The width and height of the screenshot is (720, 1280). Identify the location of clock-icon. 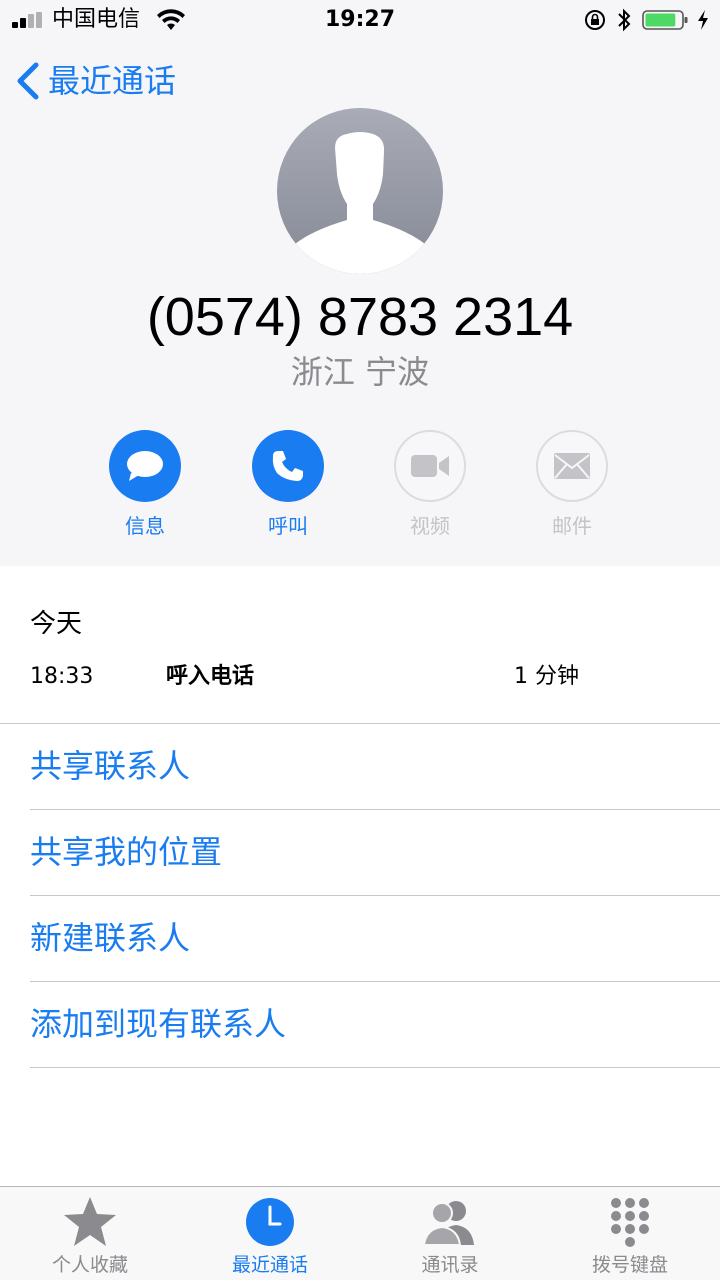
(270, 1222).